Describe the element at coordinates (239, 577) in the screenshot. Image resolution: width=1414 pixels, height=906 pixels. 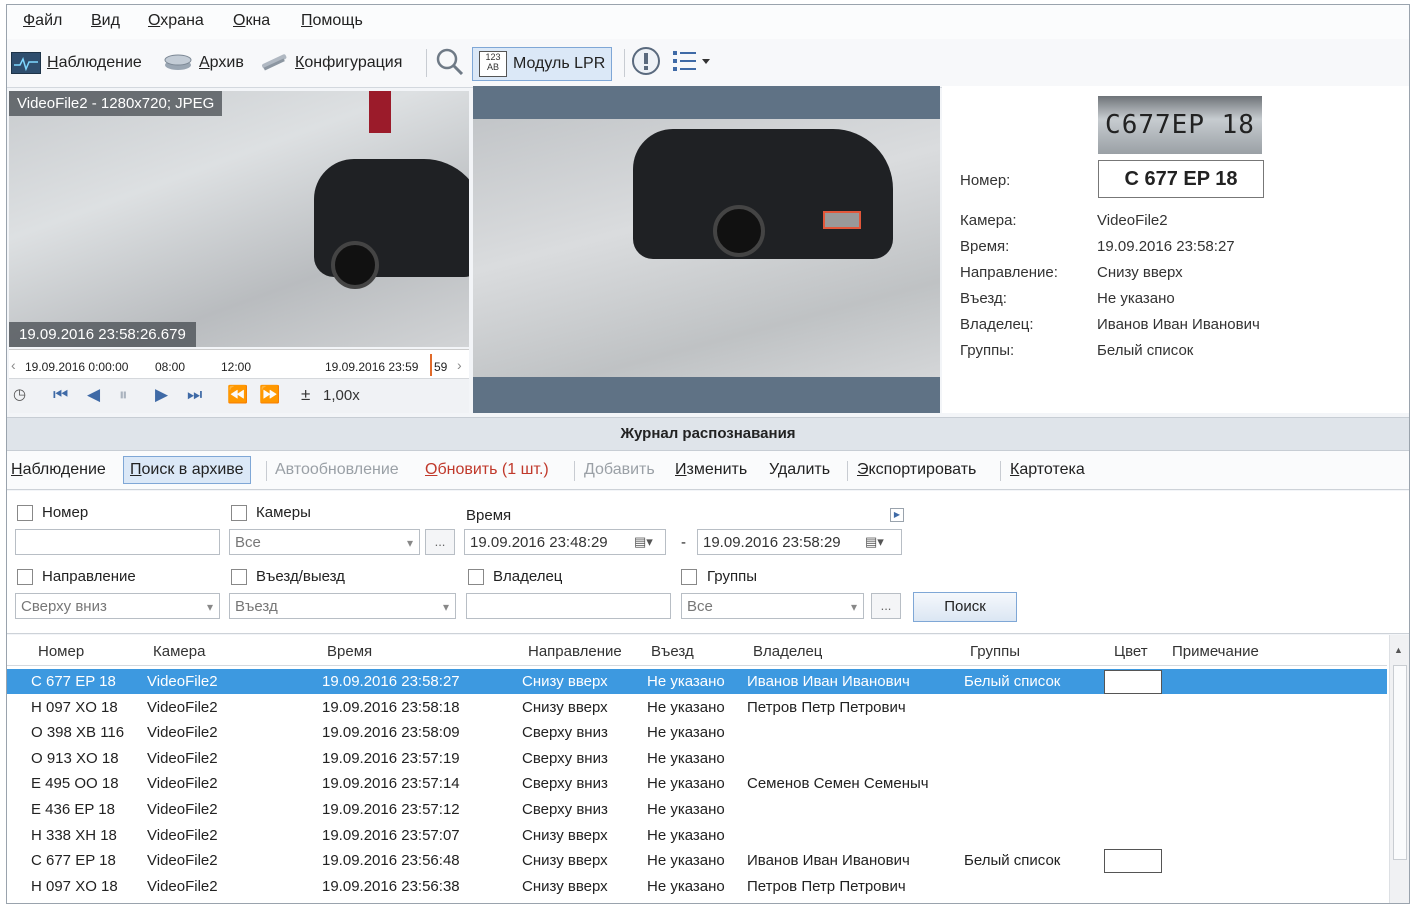
I see `entry-checkbox` at that location.